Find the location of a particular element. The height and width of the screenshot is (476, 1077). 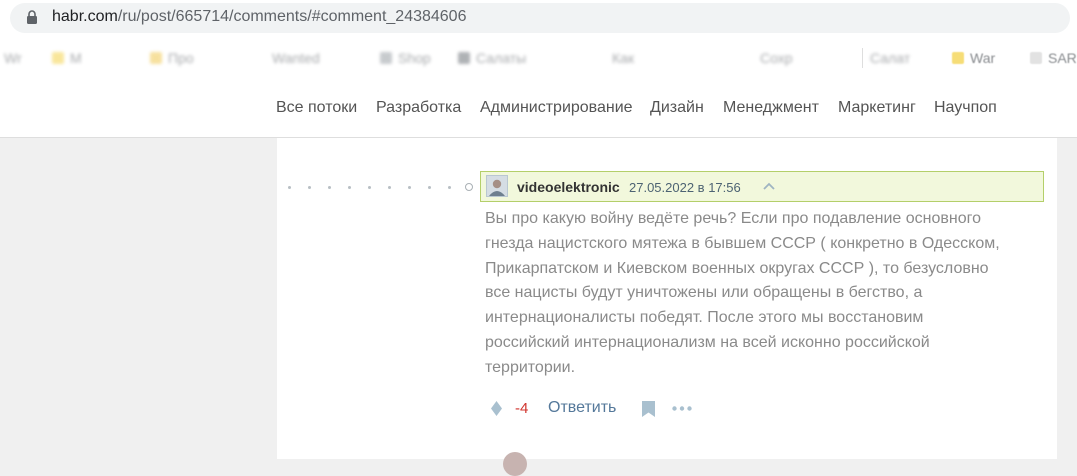

bookmark-label: M is located at coordinates (76, 58).